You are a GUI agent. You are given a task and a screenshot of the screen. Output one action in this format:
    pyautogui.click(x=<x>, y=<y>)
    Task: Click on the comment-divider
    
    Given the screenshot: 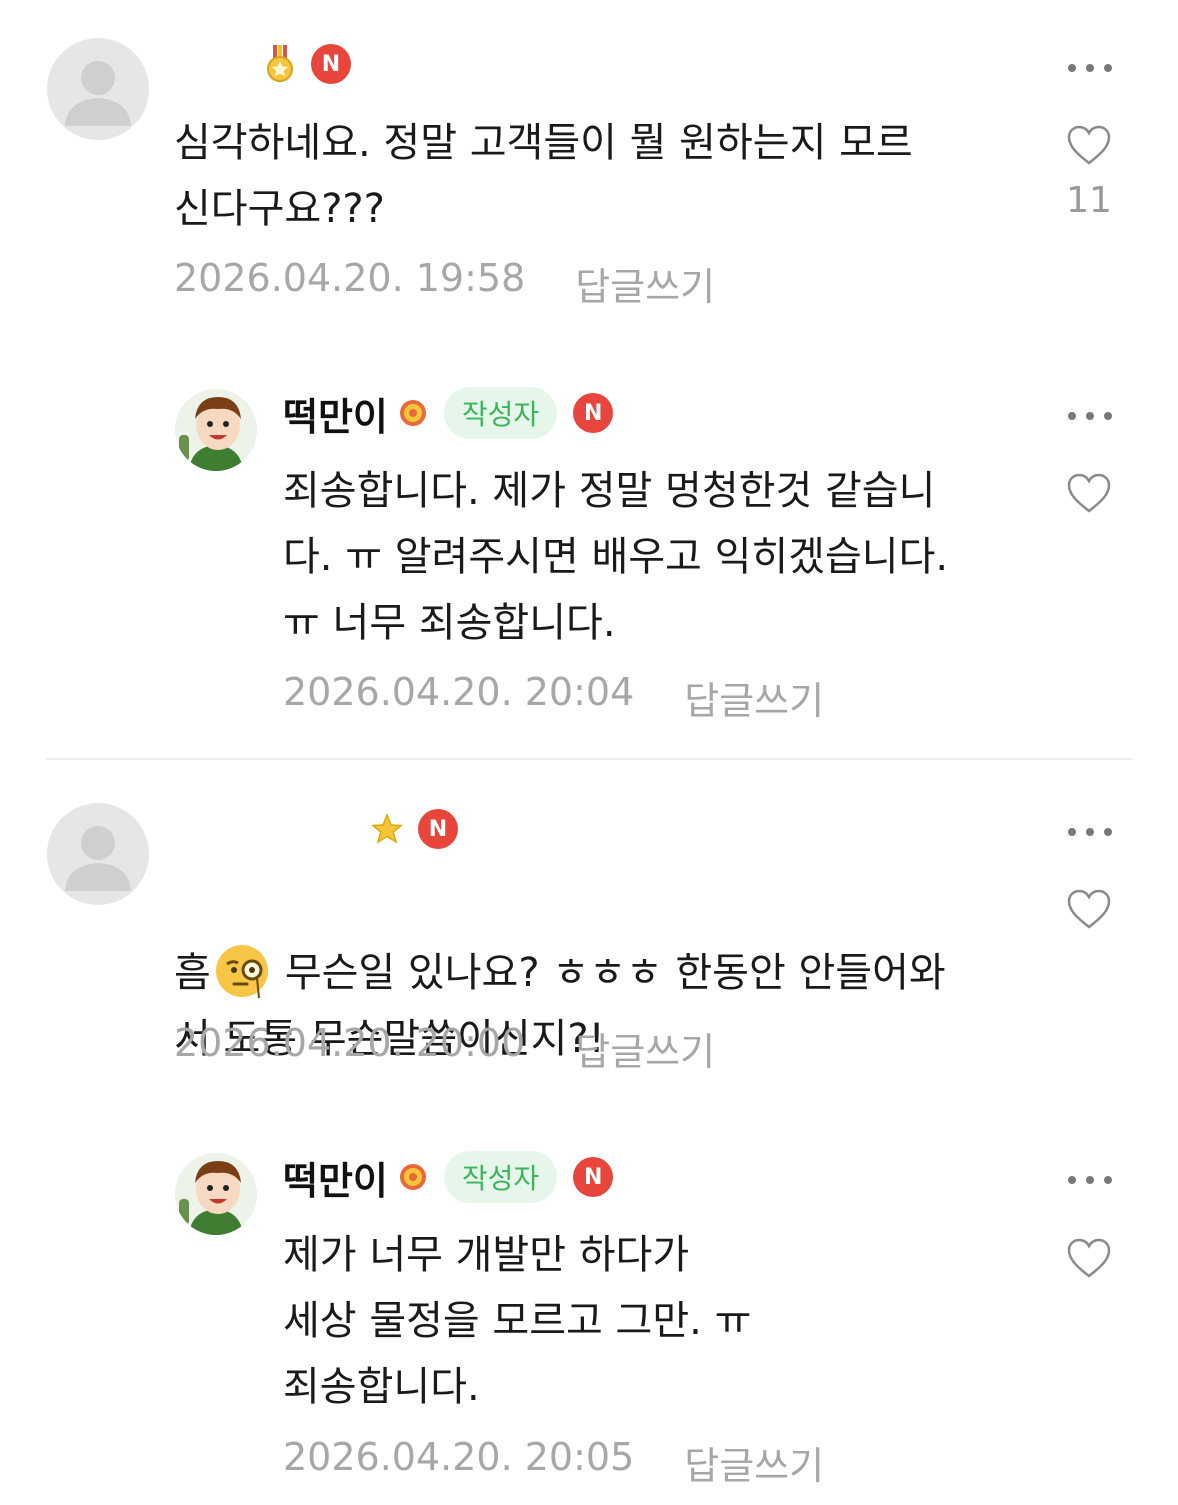 What is the action you would take?
    pyautogui.click(x=589, y=759)
    